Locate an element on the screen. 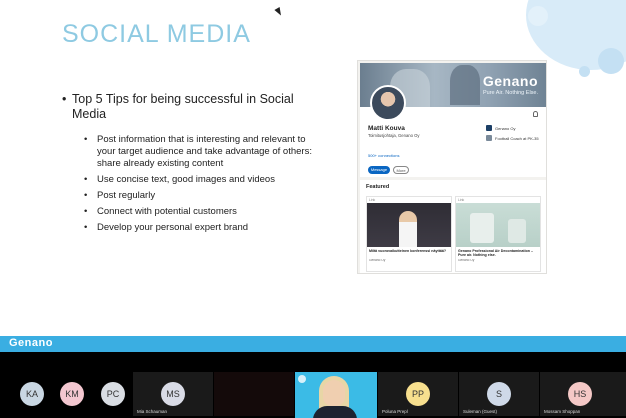 This screenshot has height=418, width=626. featured-title: Featured is located at coordinates (378, 187).